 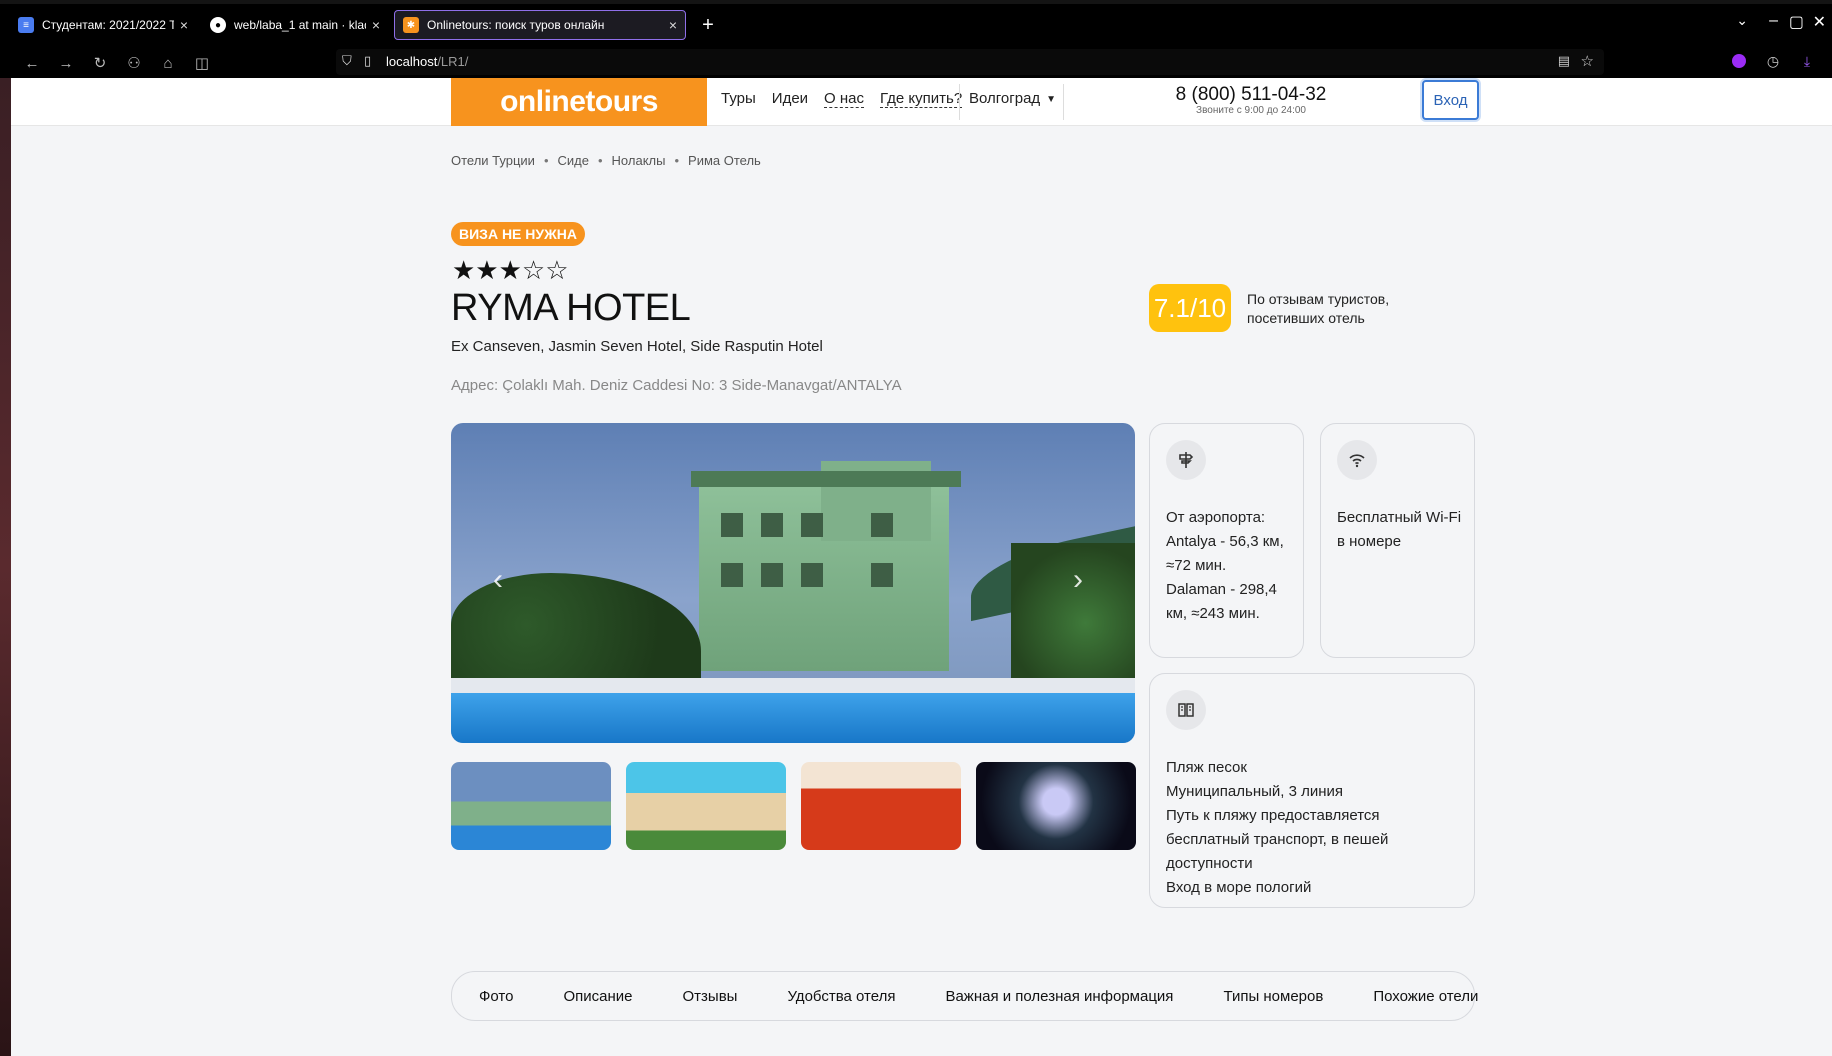 I want to click on extension-icon, so click(x=1739, y=61).